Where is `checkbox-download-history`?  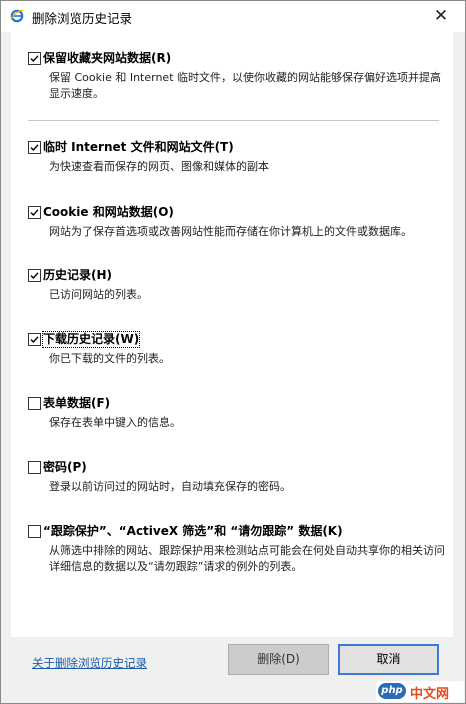 checkbox-download-history is located at coordinates (34, 339).